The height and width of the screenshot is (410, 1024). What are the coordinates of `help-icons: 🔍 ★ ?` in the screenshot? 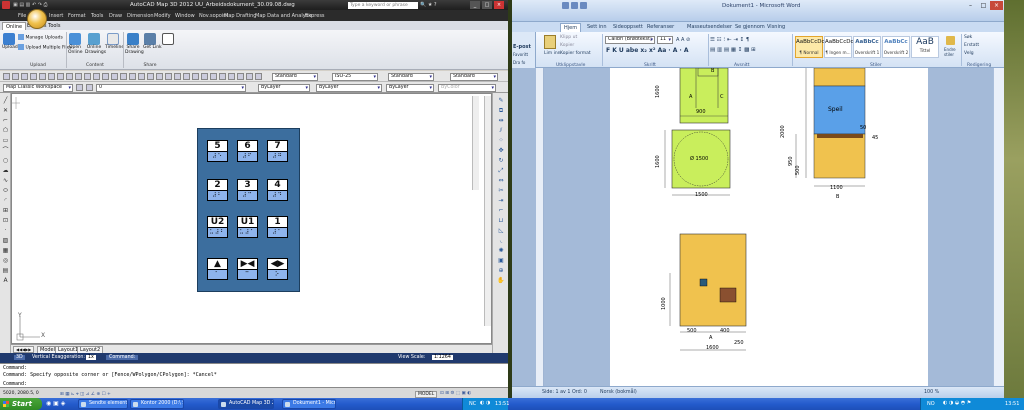 It's located at (428, 5).